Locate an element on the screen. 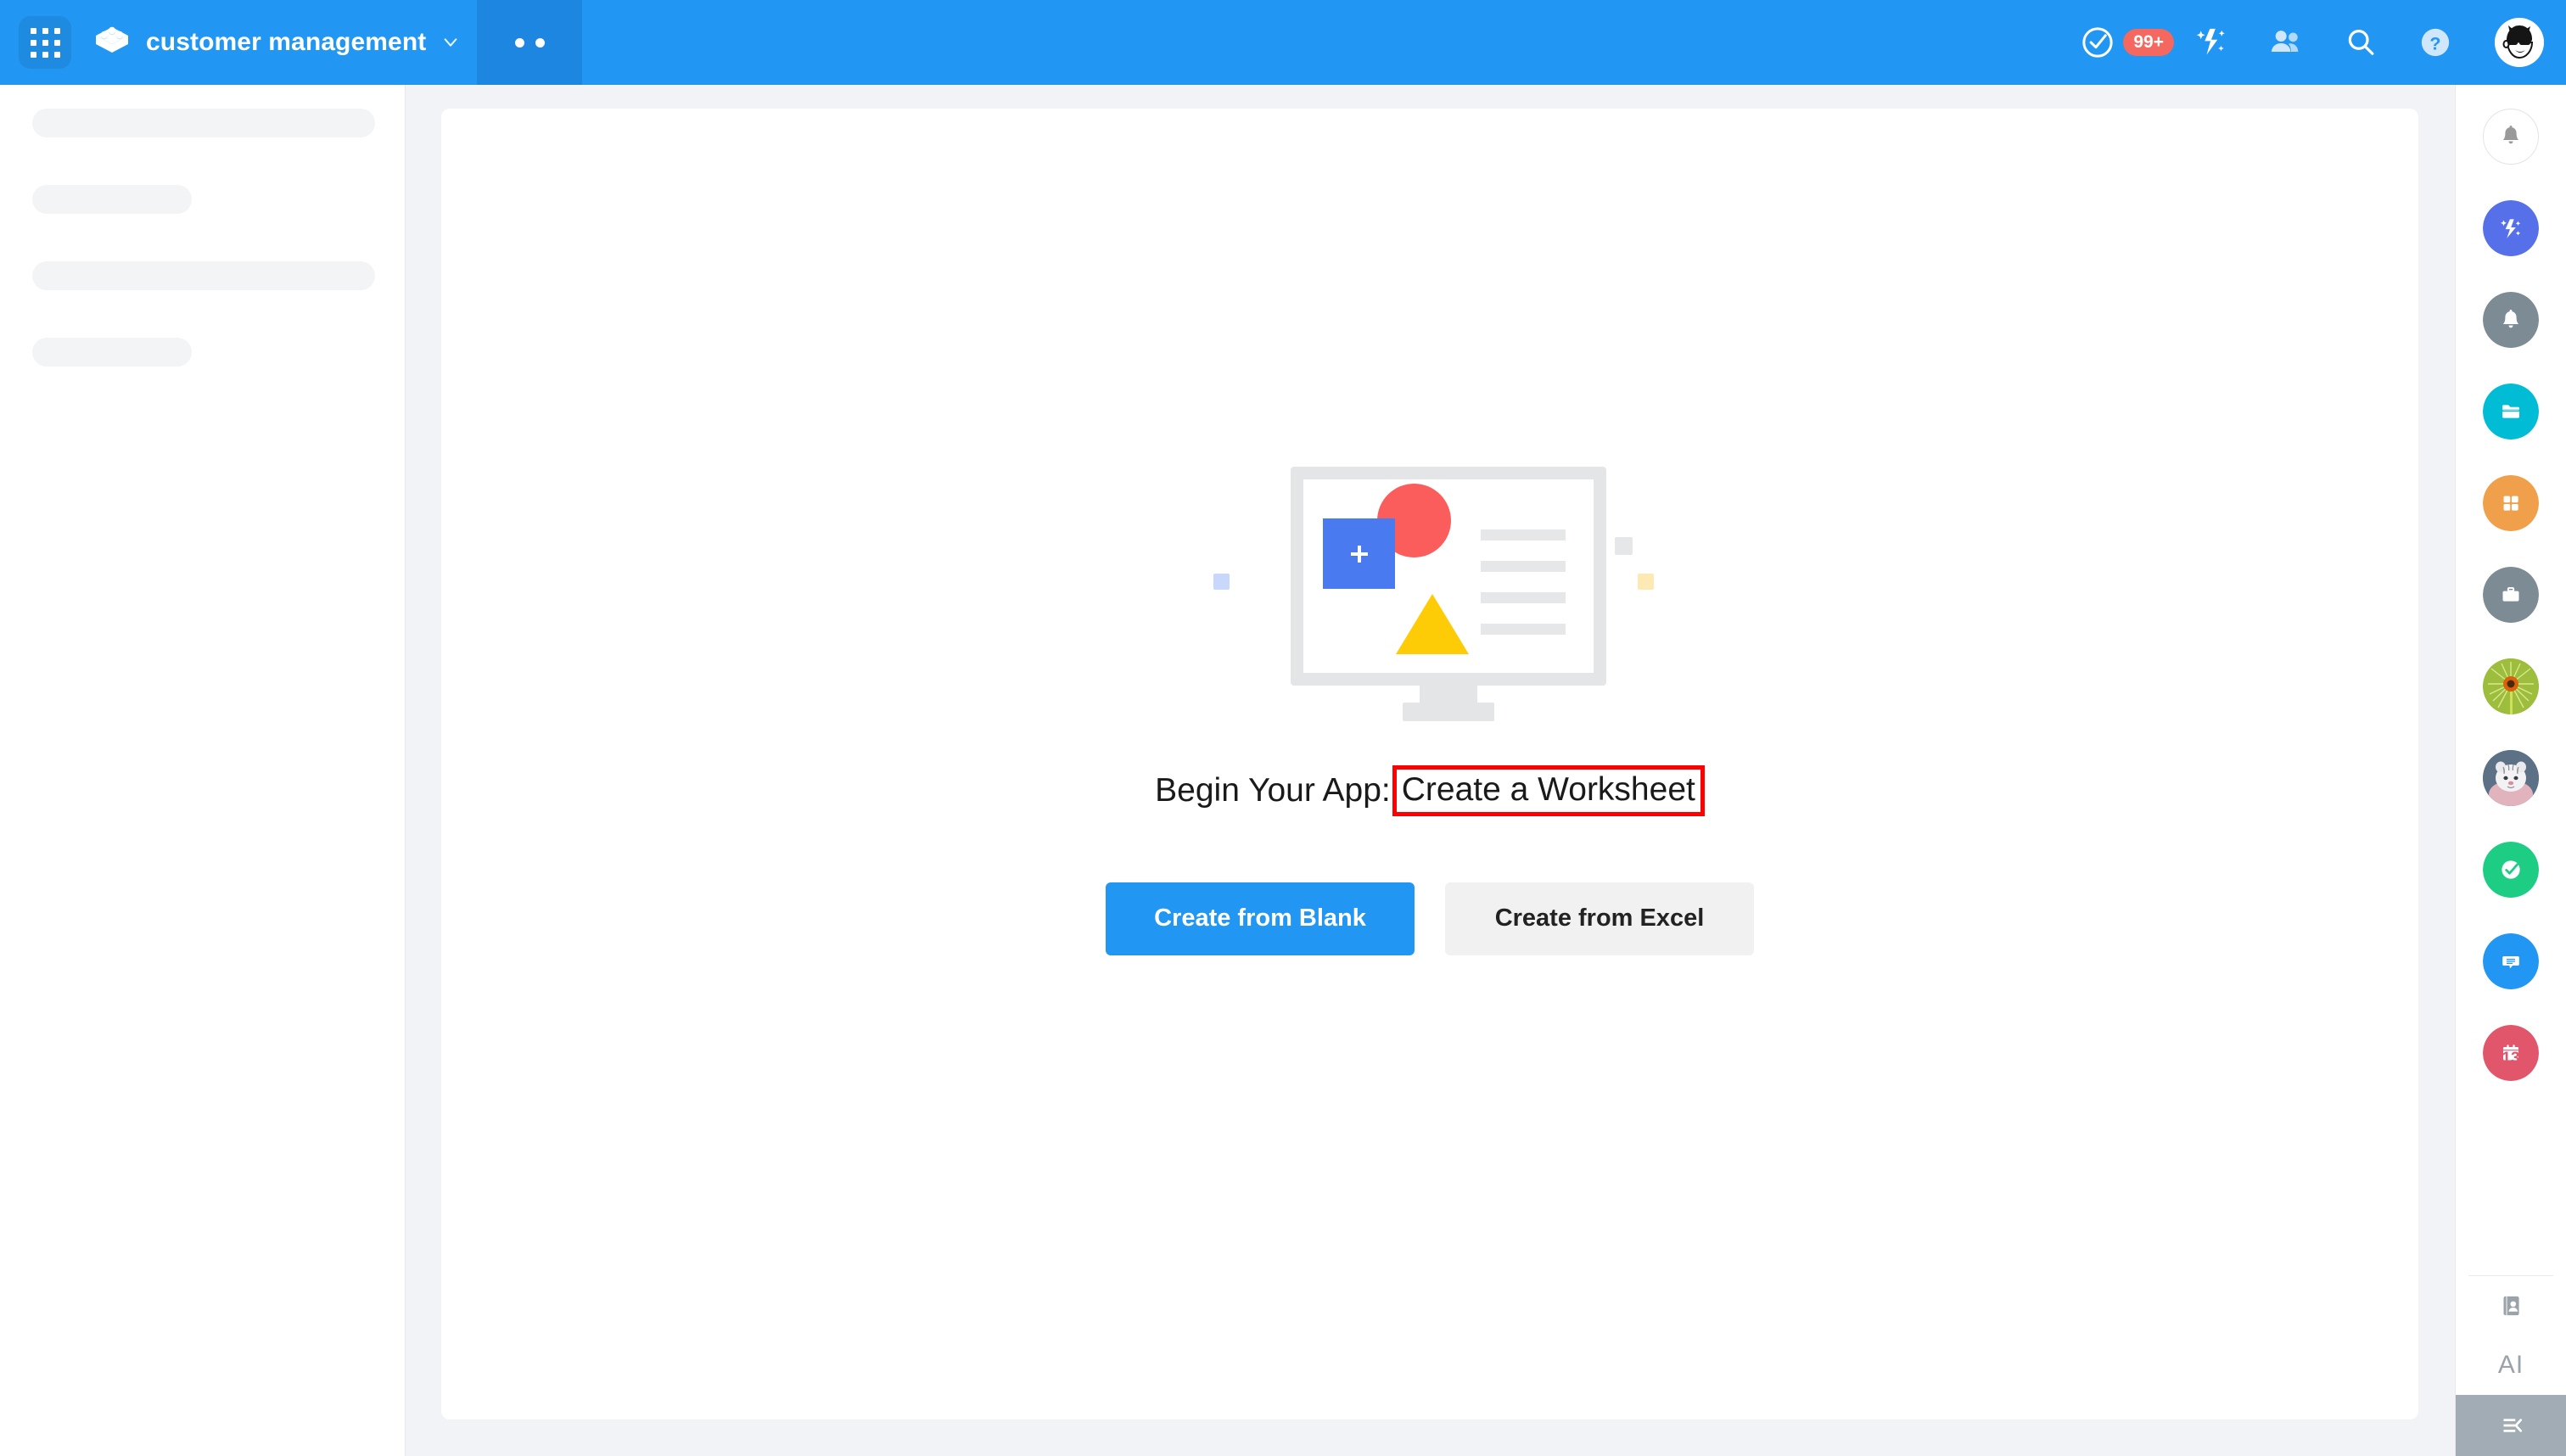 This screenshot has width=2566, height=1456. decor-square-yellow-icon is located at coordinates (1646, 582).